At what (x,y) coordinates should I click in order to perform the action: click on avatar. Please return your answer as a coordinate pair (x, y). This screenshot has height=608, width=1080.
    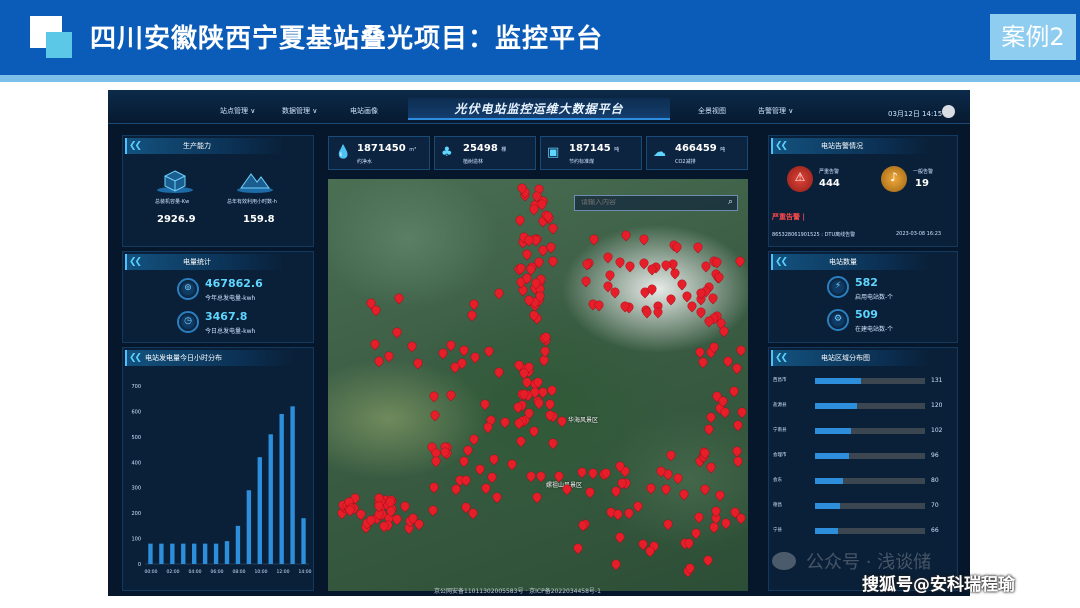
    Looking at the image, I should click on (948, 111).